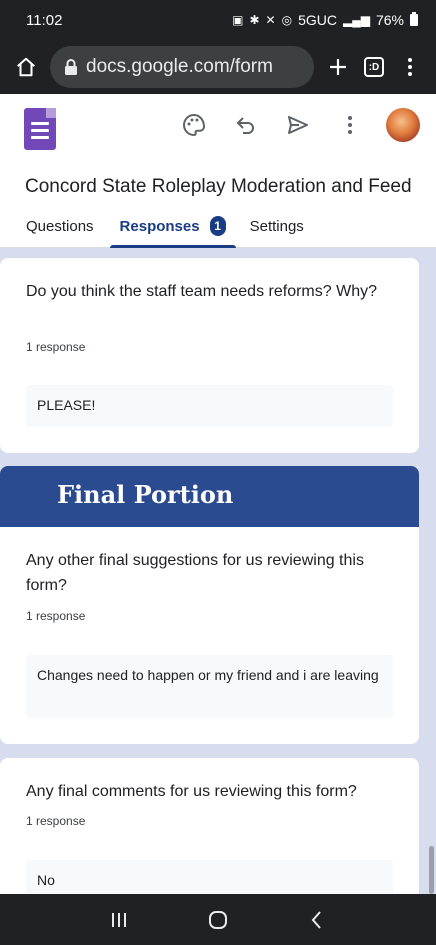 Image resolution: width=436 pixels, height=945 pixels. Describe the element at coordinates (317, 20) in the screenshot. I see `network-label: 5GUC` at that location.